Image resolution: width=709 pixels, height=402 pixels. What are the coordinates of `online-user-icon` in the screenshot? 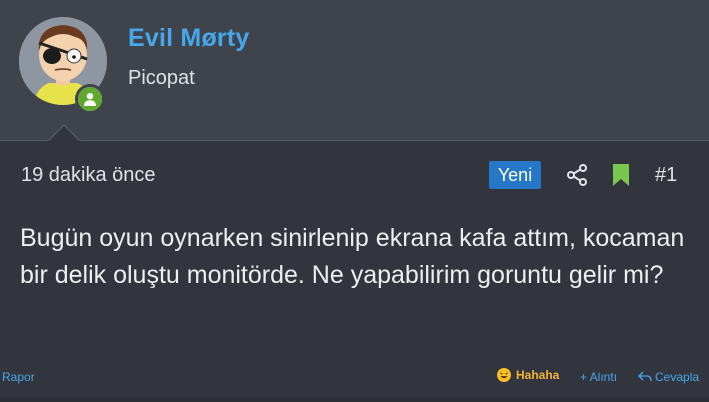 It's located at (90, 99).